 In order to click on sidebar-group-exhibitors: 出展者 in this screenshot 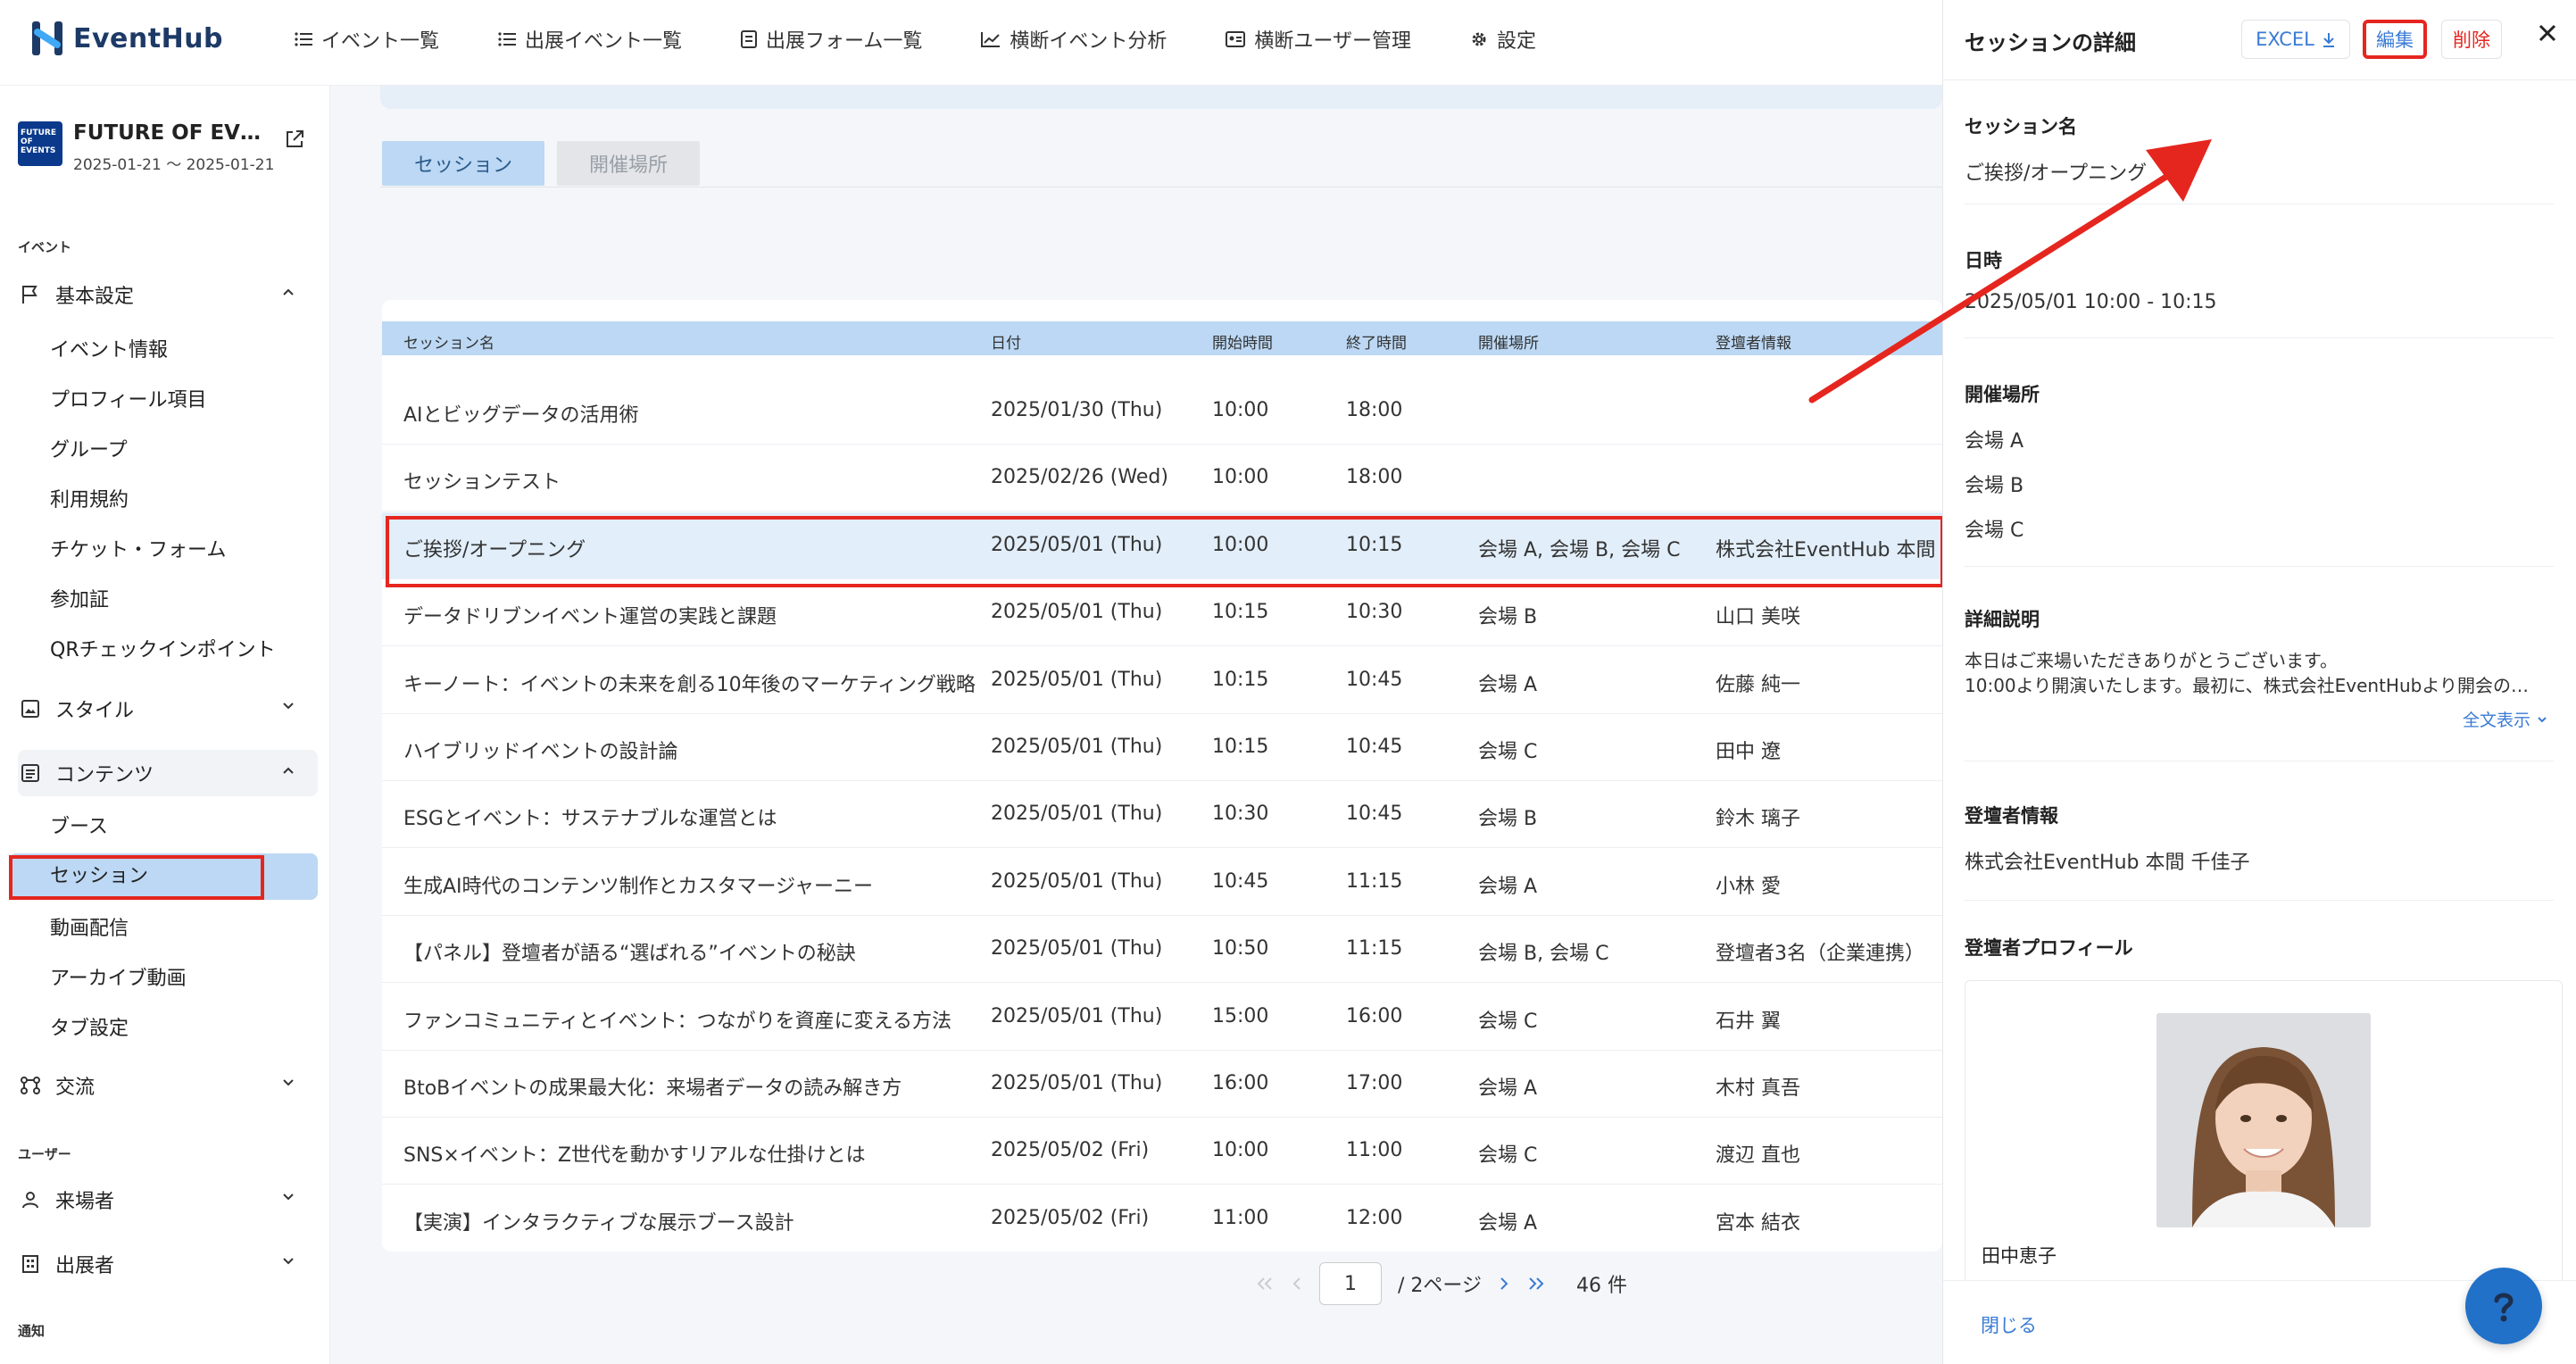, I will do `click(168, 1264)`.